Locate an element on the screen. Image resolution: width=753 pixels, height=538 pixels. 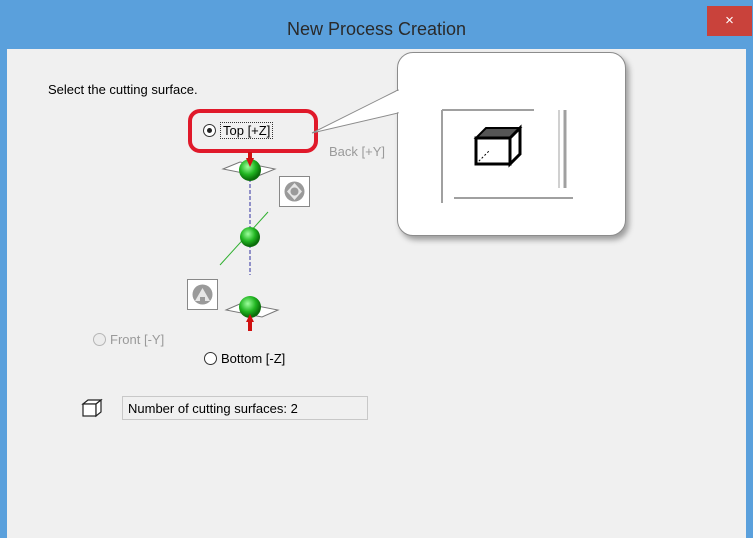
radio-bottom-label: Bottom [-Z] is located at coordinates (253, 358).